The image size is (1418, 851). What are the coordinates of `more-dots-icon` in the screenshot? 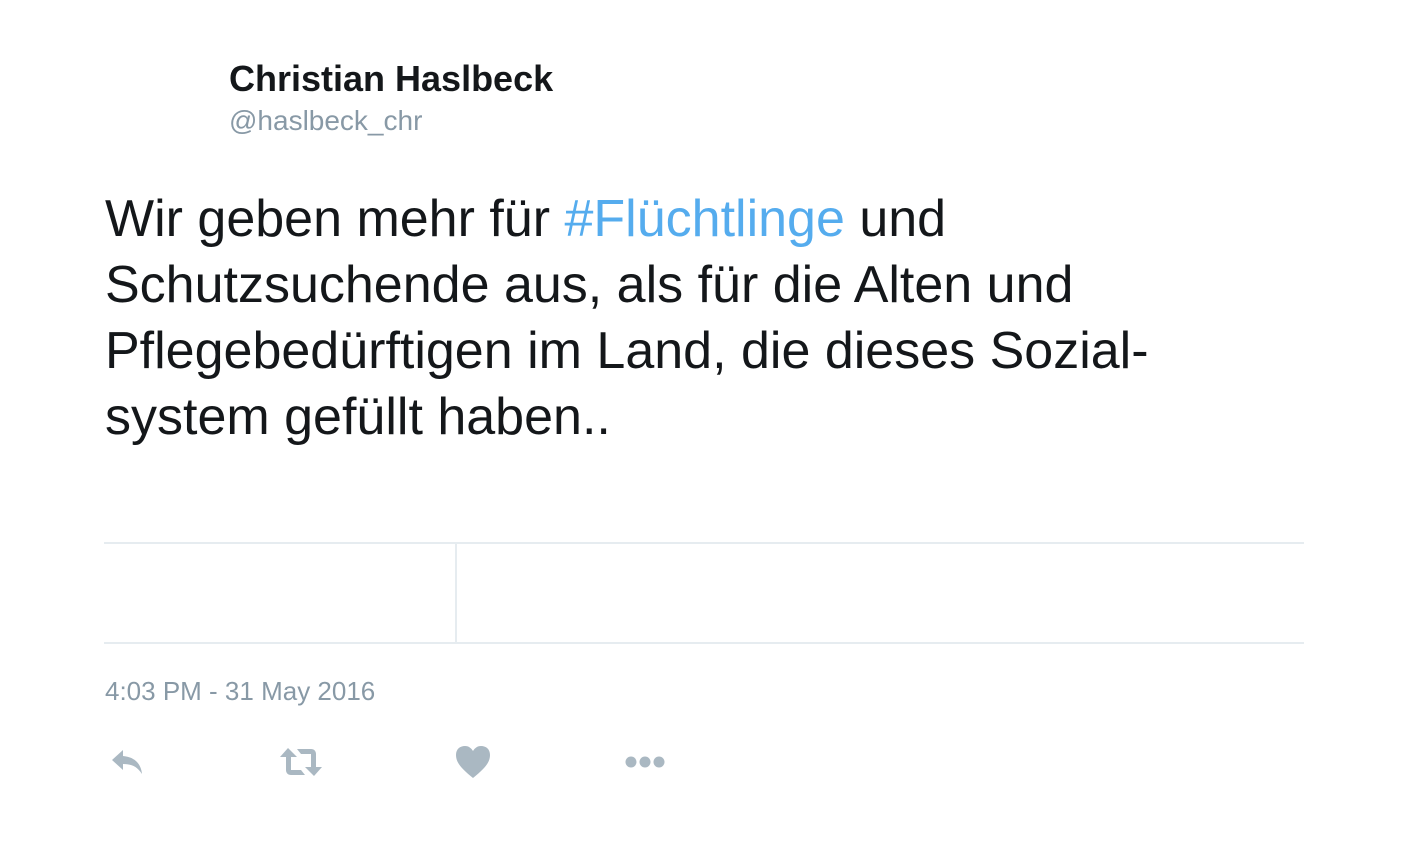 It's located at (645, 762).